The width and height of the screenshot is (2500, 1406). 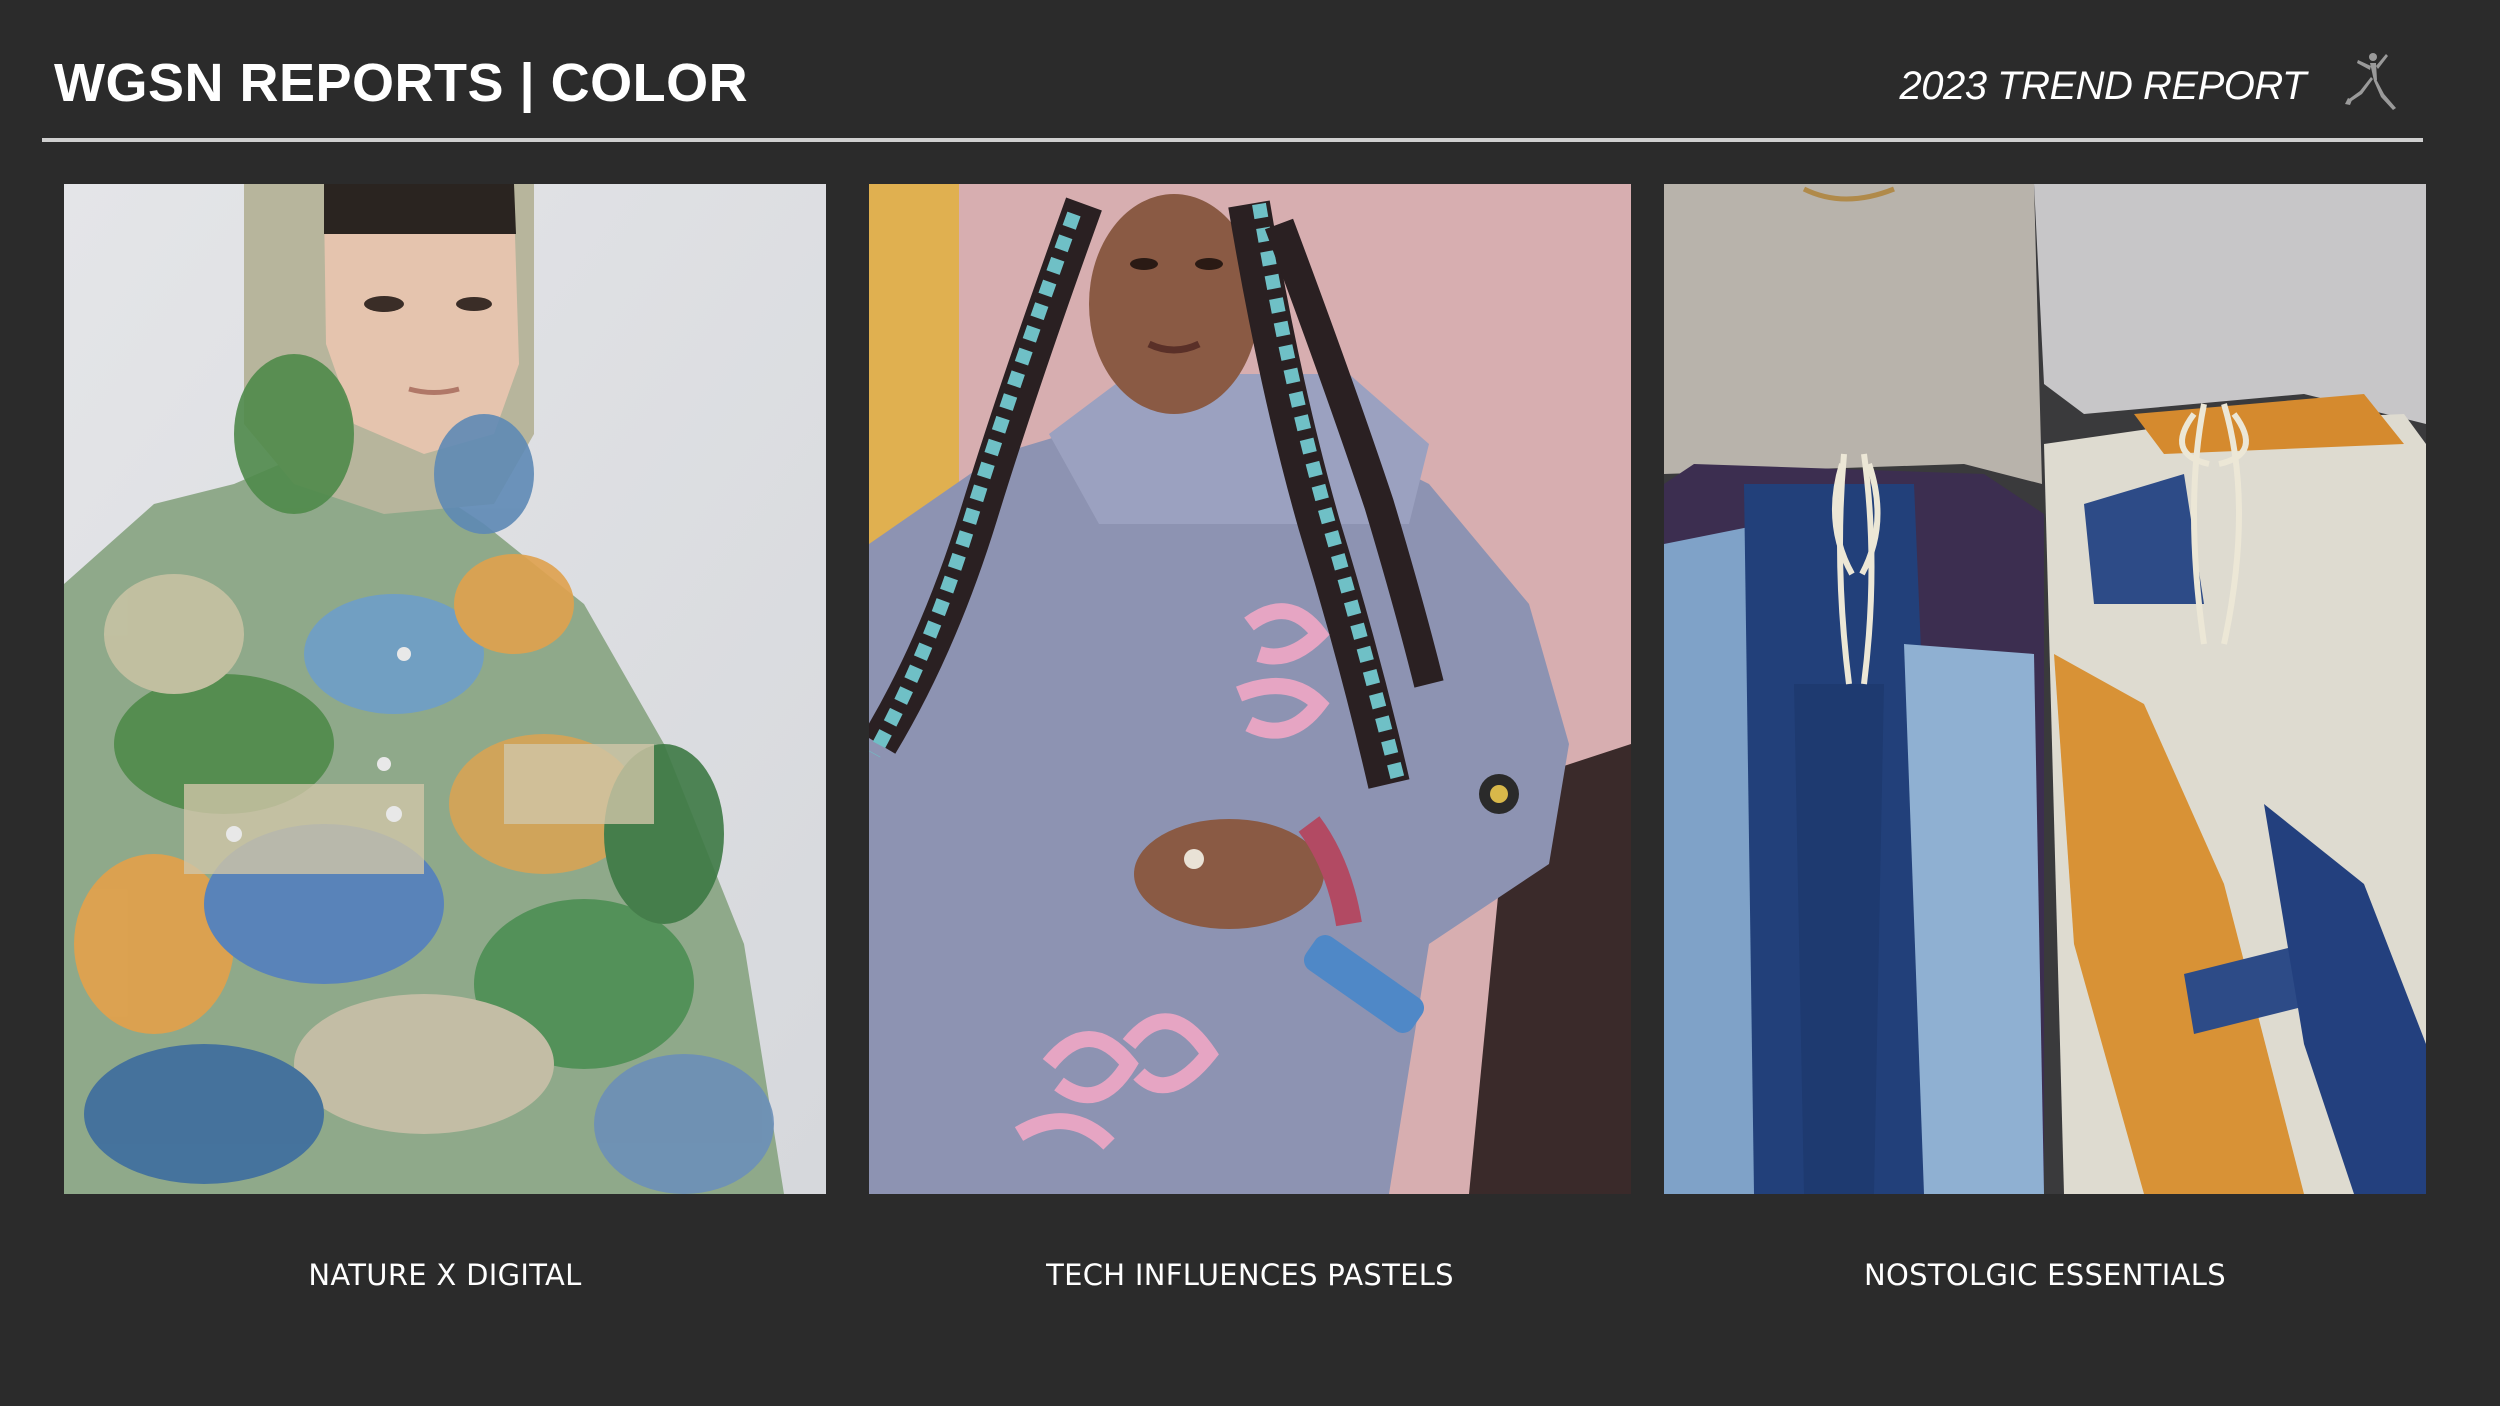 I want to click on caption-nature-x-digital: NATURE X DIGITAL, so click(x=445, y=1275).